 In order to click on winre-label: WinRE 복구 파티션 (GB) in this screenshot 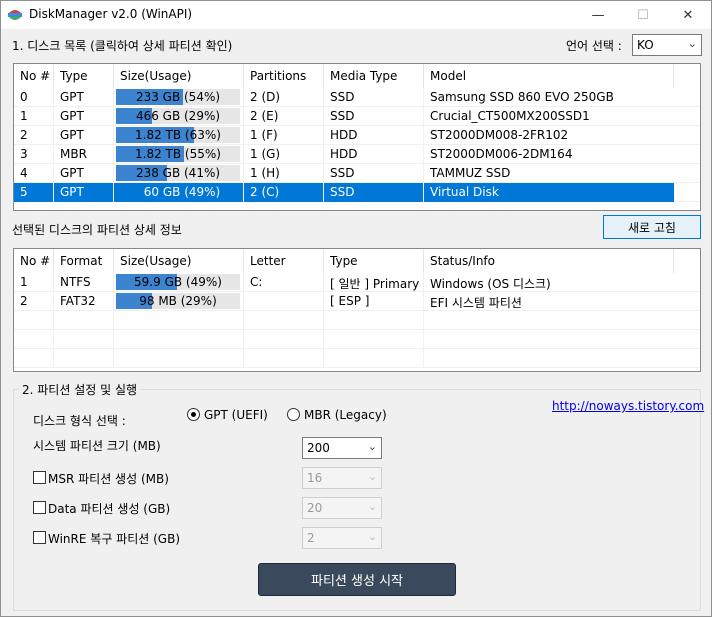, I will do `click(114, 538)`.